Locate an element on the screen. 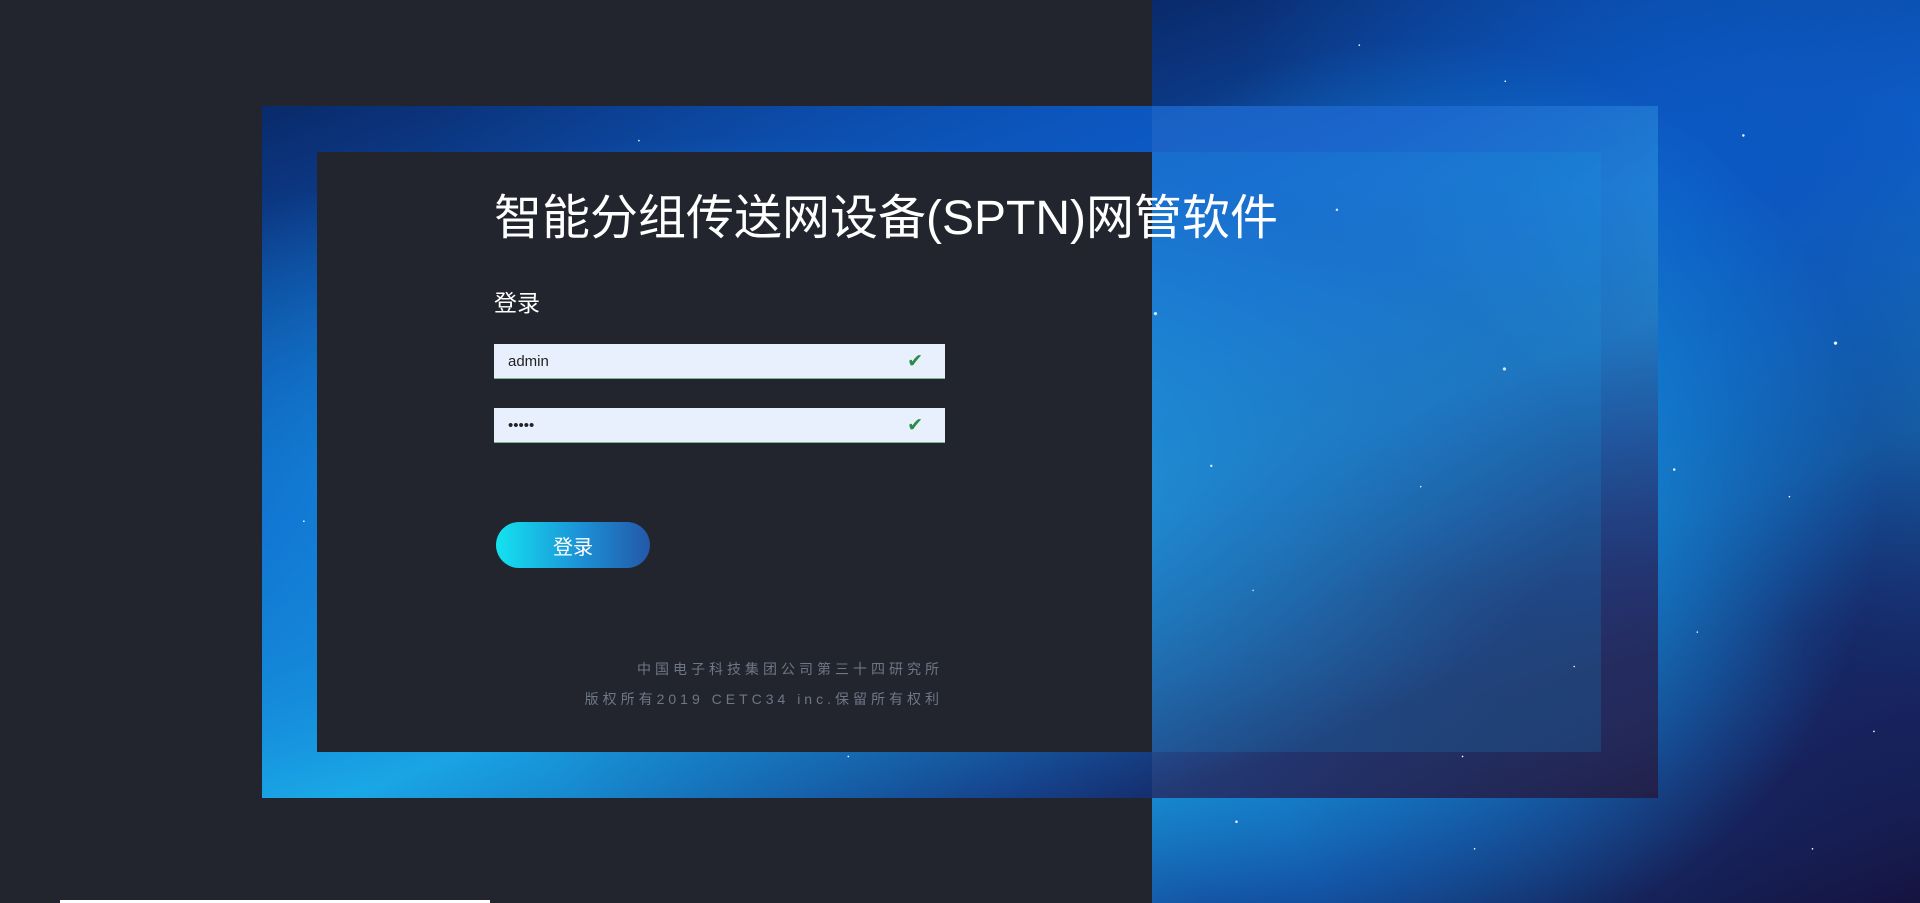 The height and width of the screenshot is (903, 1920). username-input is located at coordinates (719, 361).